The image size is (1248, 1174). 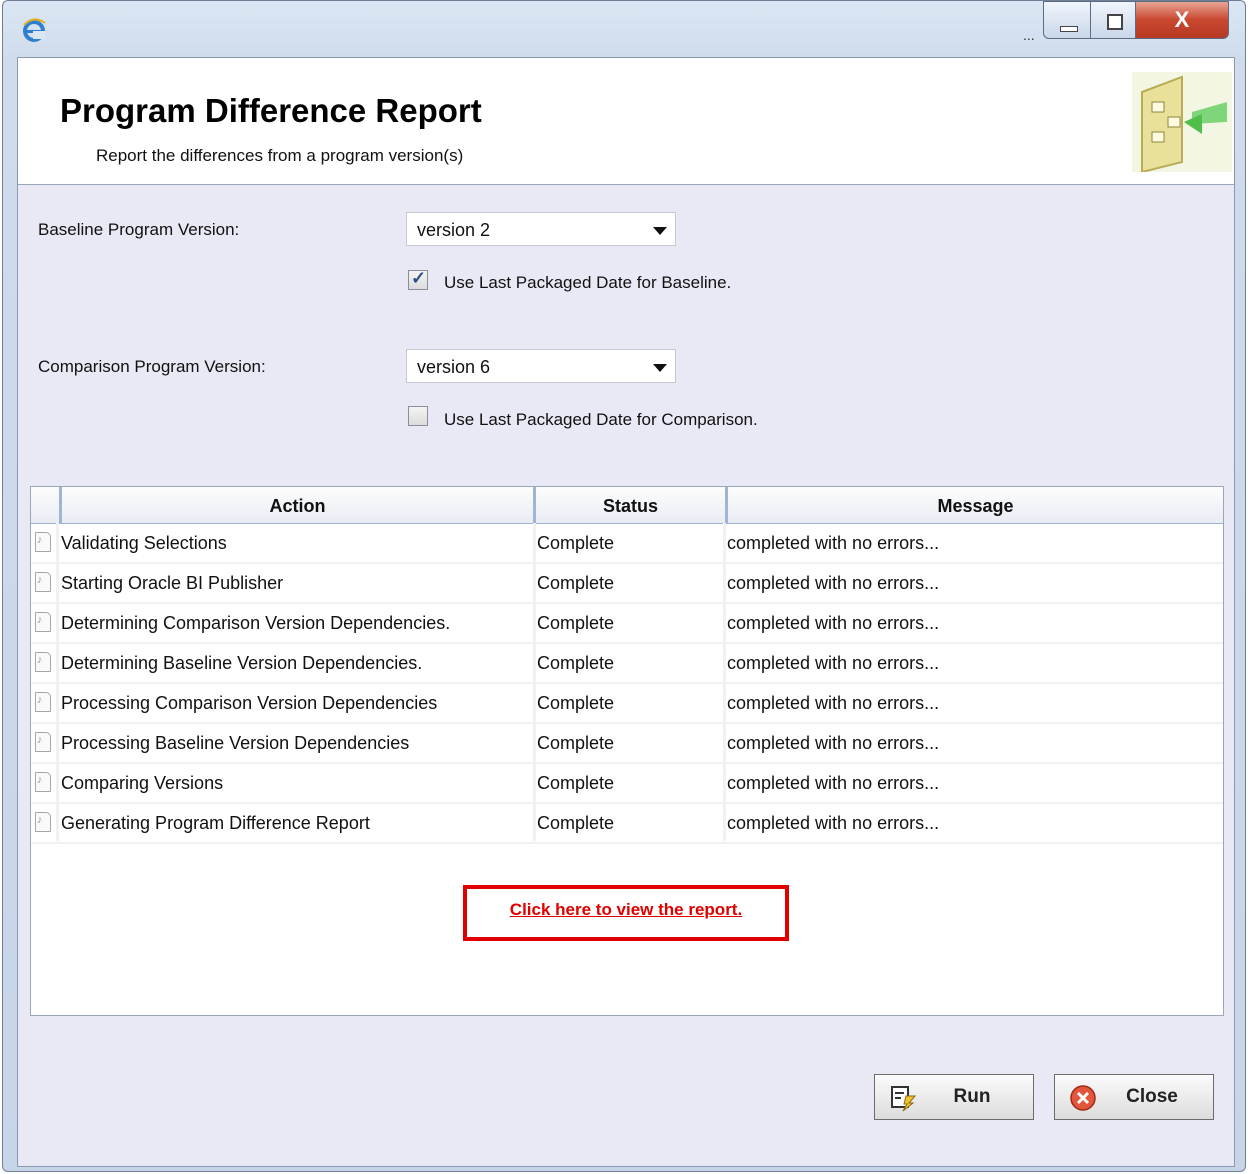 I want to click on action-cell: Starting Oracle BI Publisher, so click(x=172, y=583).